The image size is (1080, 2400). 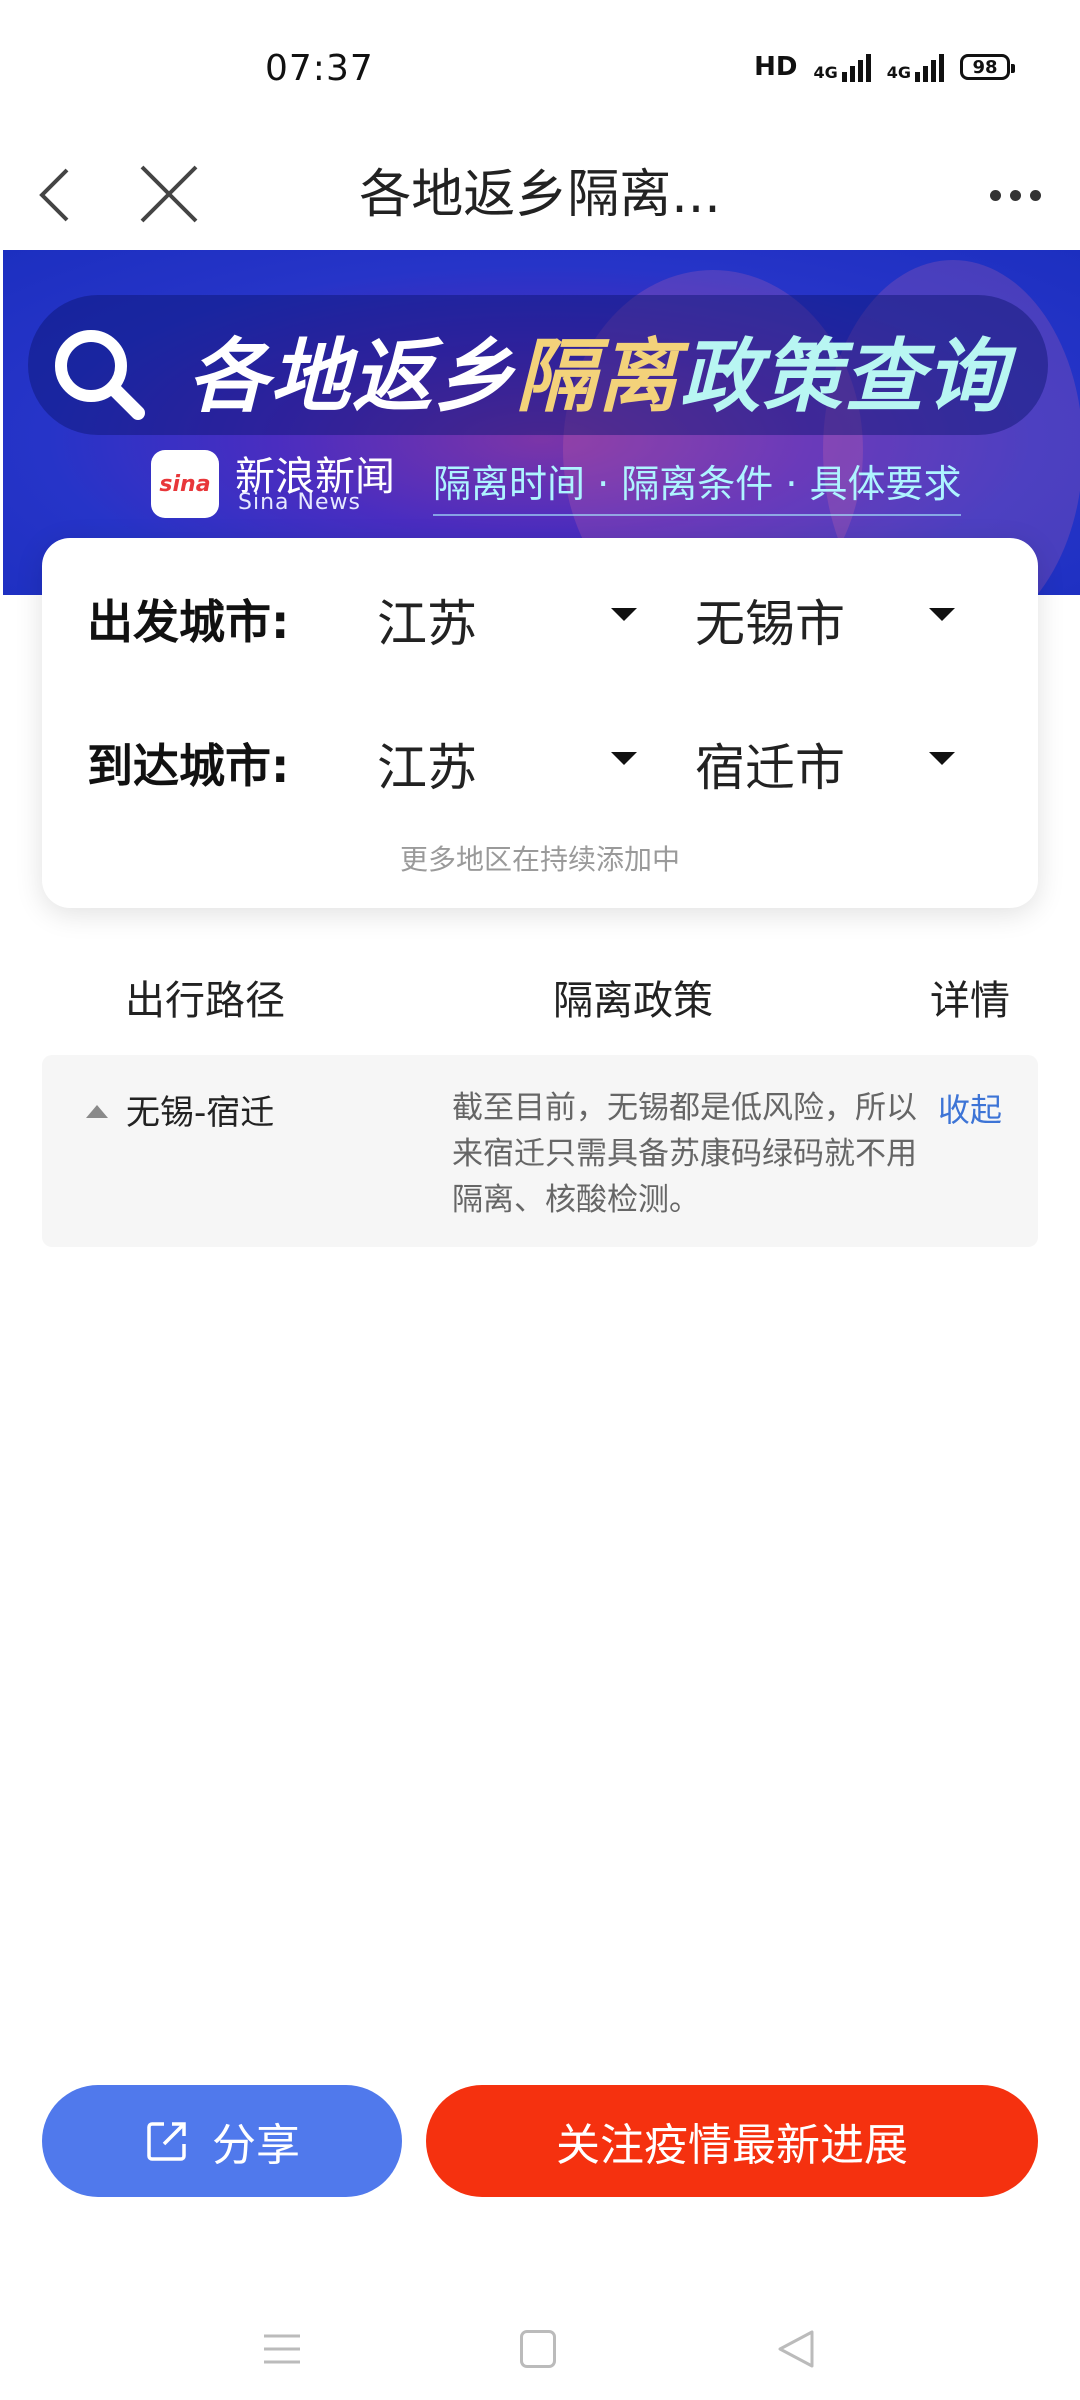 What do you see at coordinates (256, 2145) in the screenshot?
I see `share-label: 分享` at bounding box center [256, 2145].